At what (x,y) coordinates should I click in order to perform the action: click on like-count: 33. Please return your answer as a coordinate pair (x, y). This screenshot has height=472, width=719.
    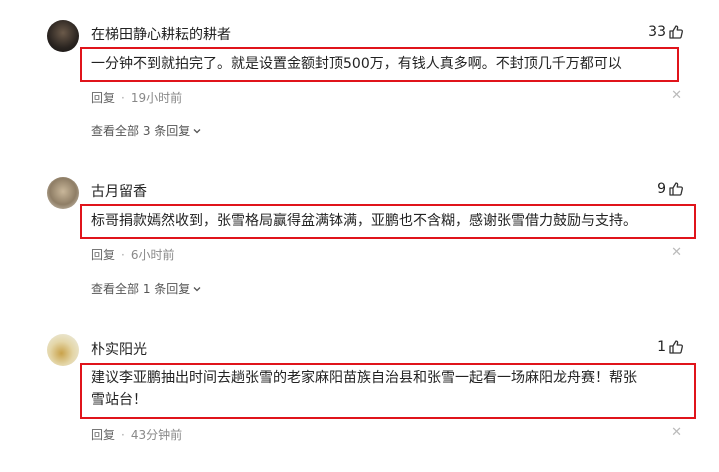
    Looking at the image, I should click on (657, 32).